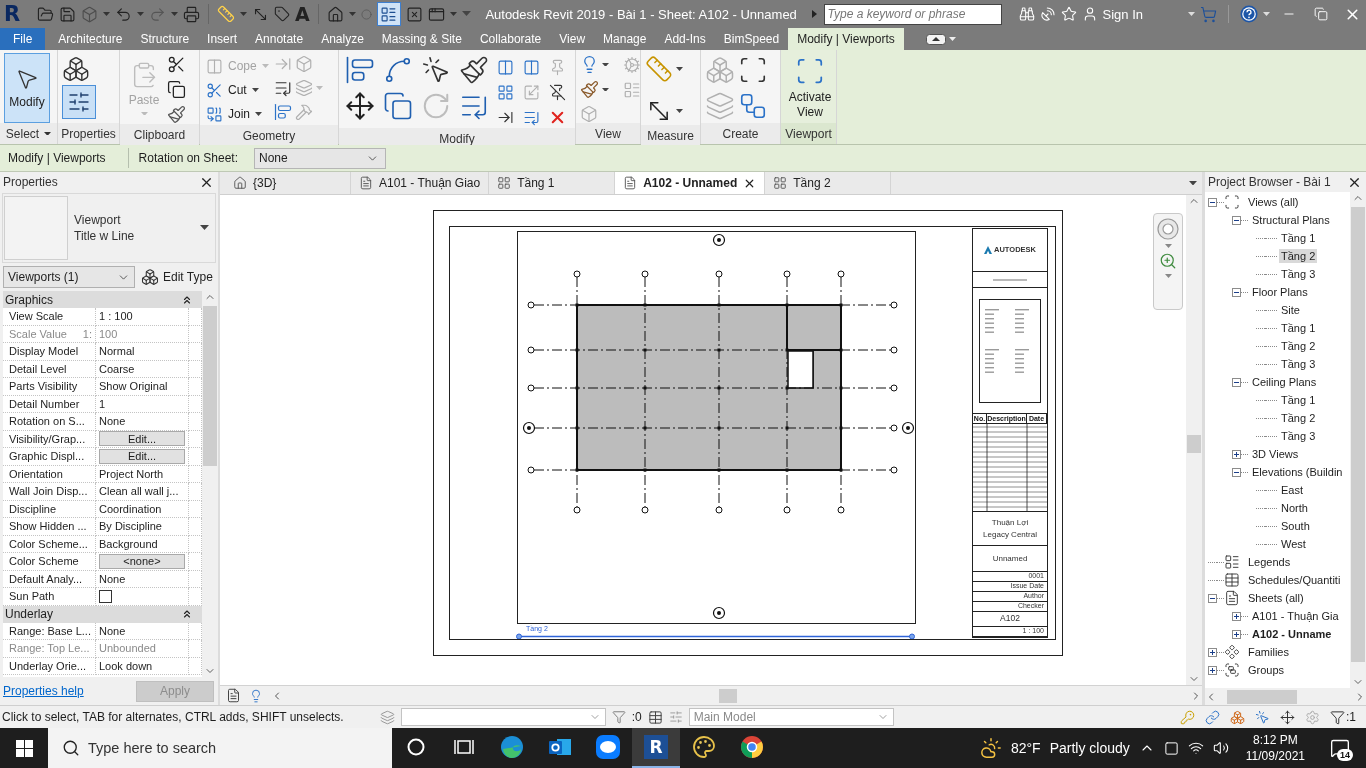 The width and height of the screenshot is (1366, 768). What do you see at coordinates (990, 748) in the screenshot?
I see `cloud-sun-icon` at bounding box center [990, 748].